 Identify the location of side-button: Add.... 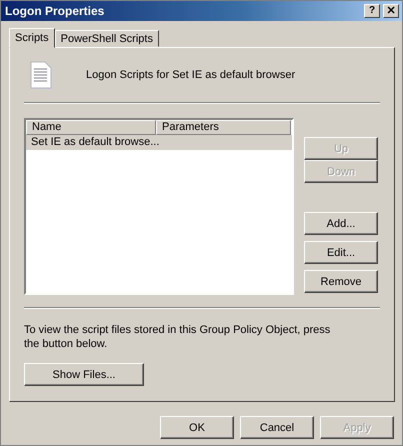
(341, 223).